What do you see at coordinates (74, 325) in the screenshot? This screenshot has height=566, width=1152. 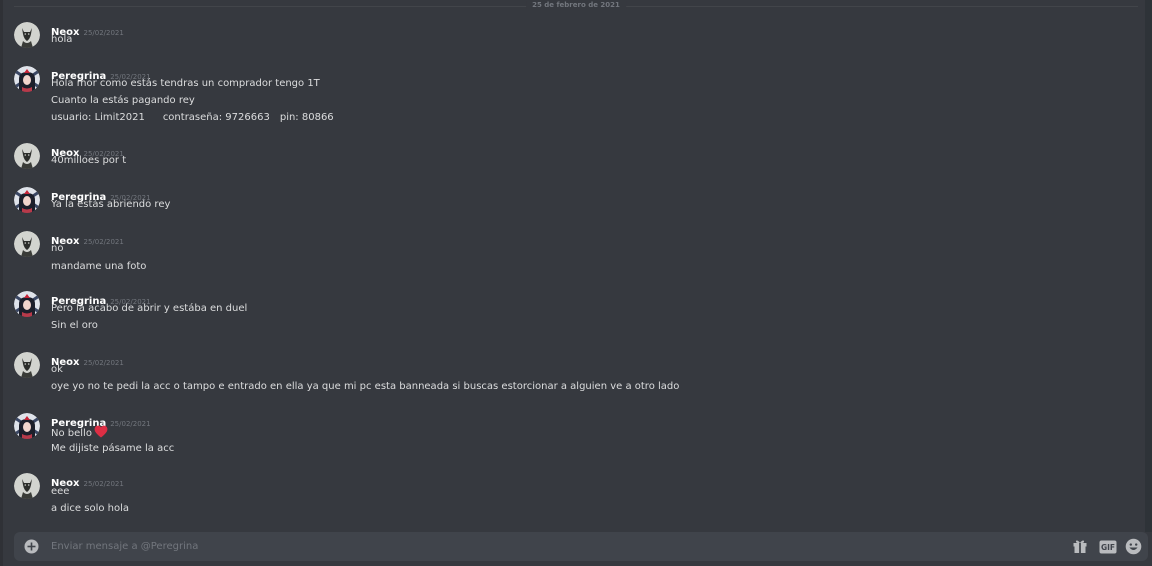 I see `message-text: Sin el oro` at bounding box center [74, 325].